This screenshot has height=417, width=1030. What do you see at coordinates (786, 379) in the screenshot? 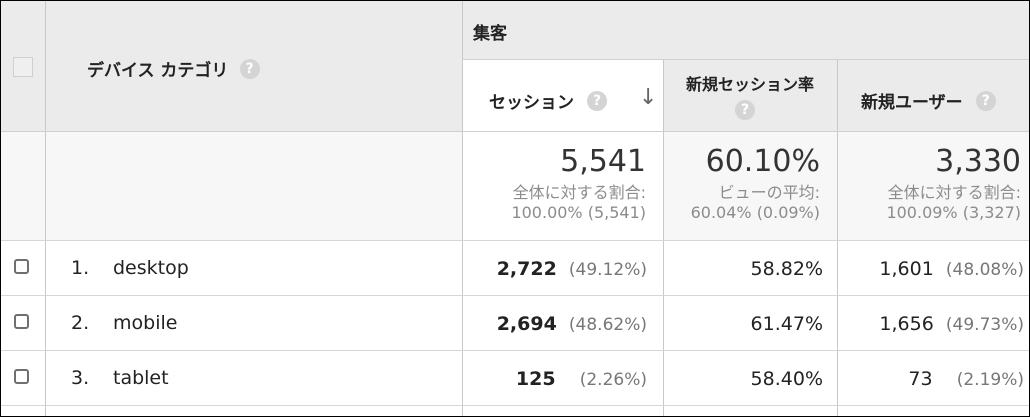
I see `new-rate-cell: 58.40%` at bounding box center [786, 379].